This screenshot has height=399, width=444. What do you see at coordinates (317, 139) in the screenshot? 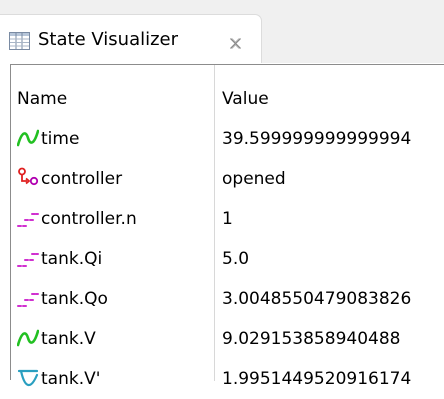
I see `variable-value: 39.599999999999994` at bounding box center [317, 139].